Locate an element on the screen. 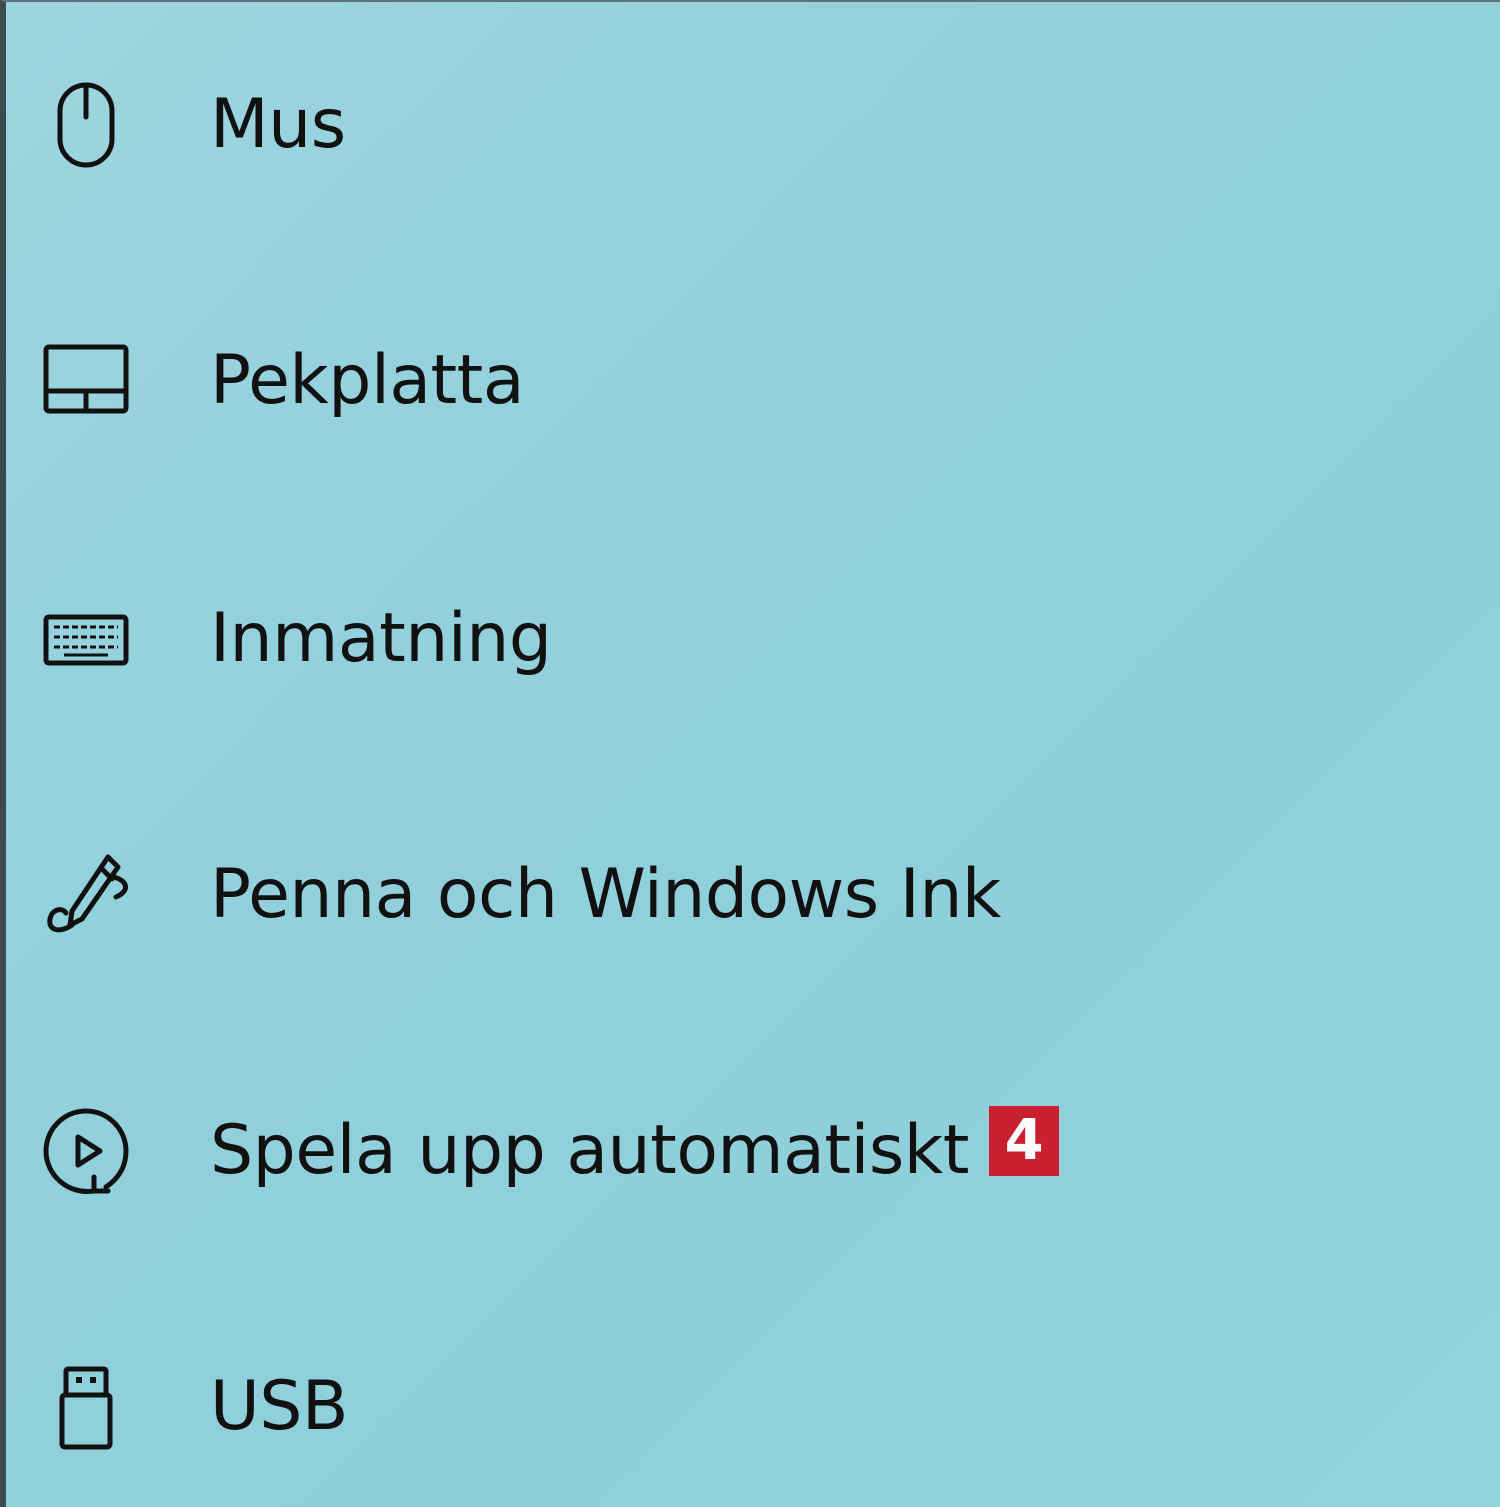 This screenshot has height=1507, width=1500. nav-item-autoplay: Spela upp automatiskt 4 is located at coordinates (756, 1151).